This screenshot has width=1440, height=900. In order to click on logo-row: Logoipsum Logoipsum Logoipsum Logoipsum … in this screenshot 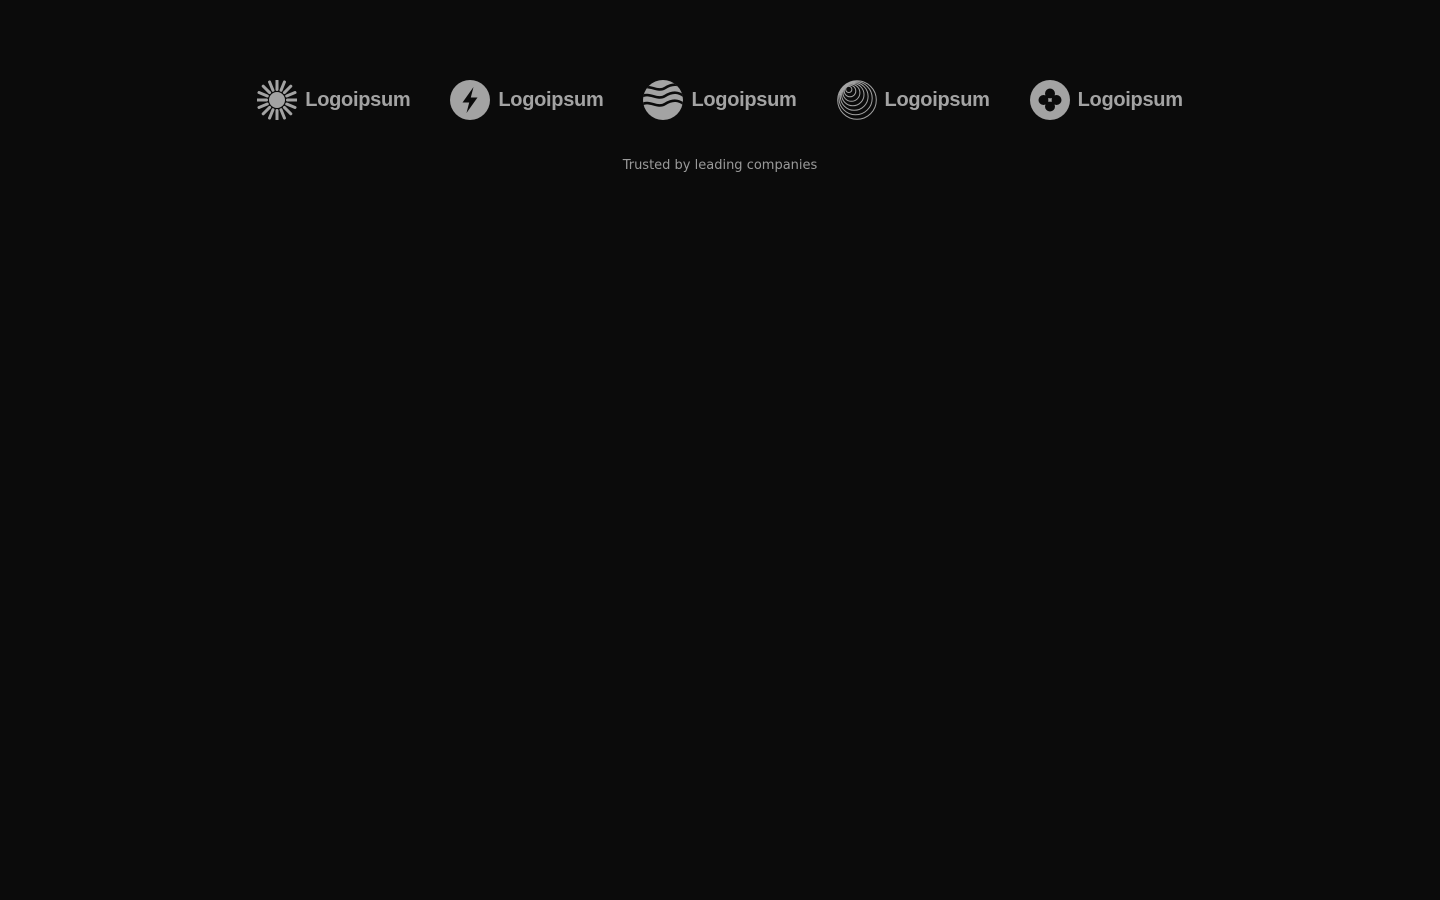, I will do `click(720, 100)`.